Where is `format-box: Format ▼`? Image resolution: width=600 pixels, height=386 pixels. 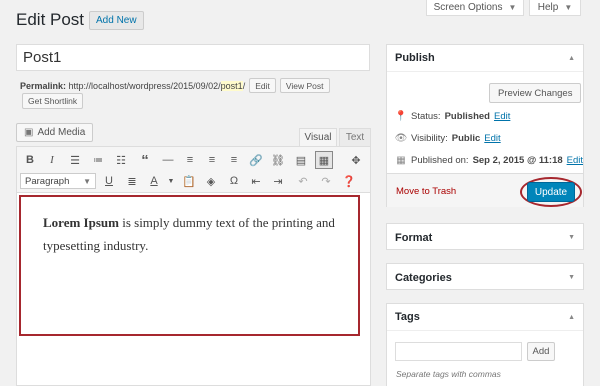
format-box: Format ▼ is located at coordinates (485, 236).